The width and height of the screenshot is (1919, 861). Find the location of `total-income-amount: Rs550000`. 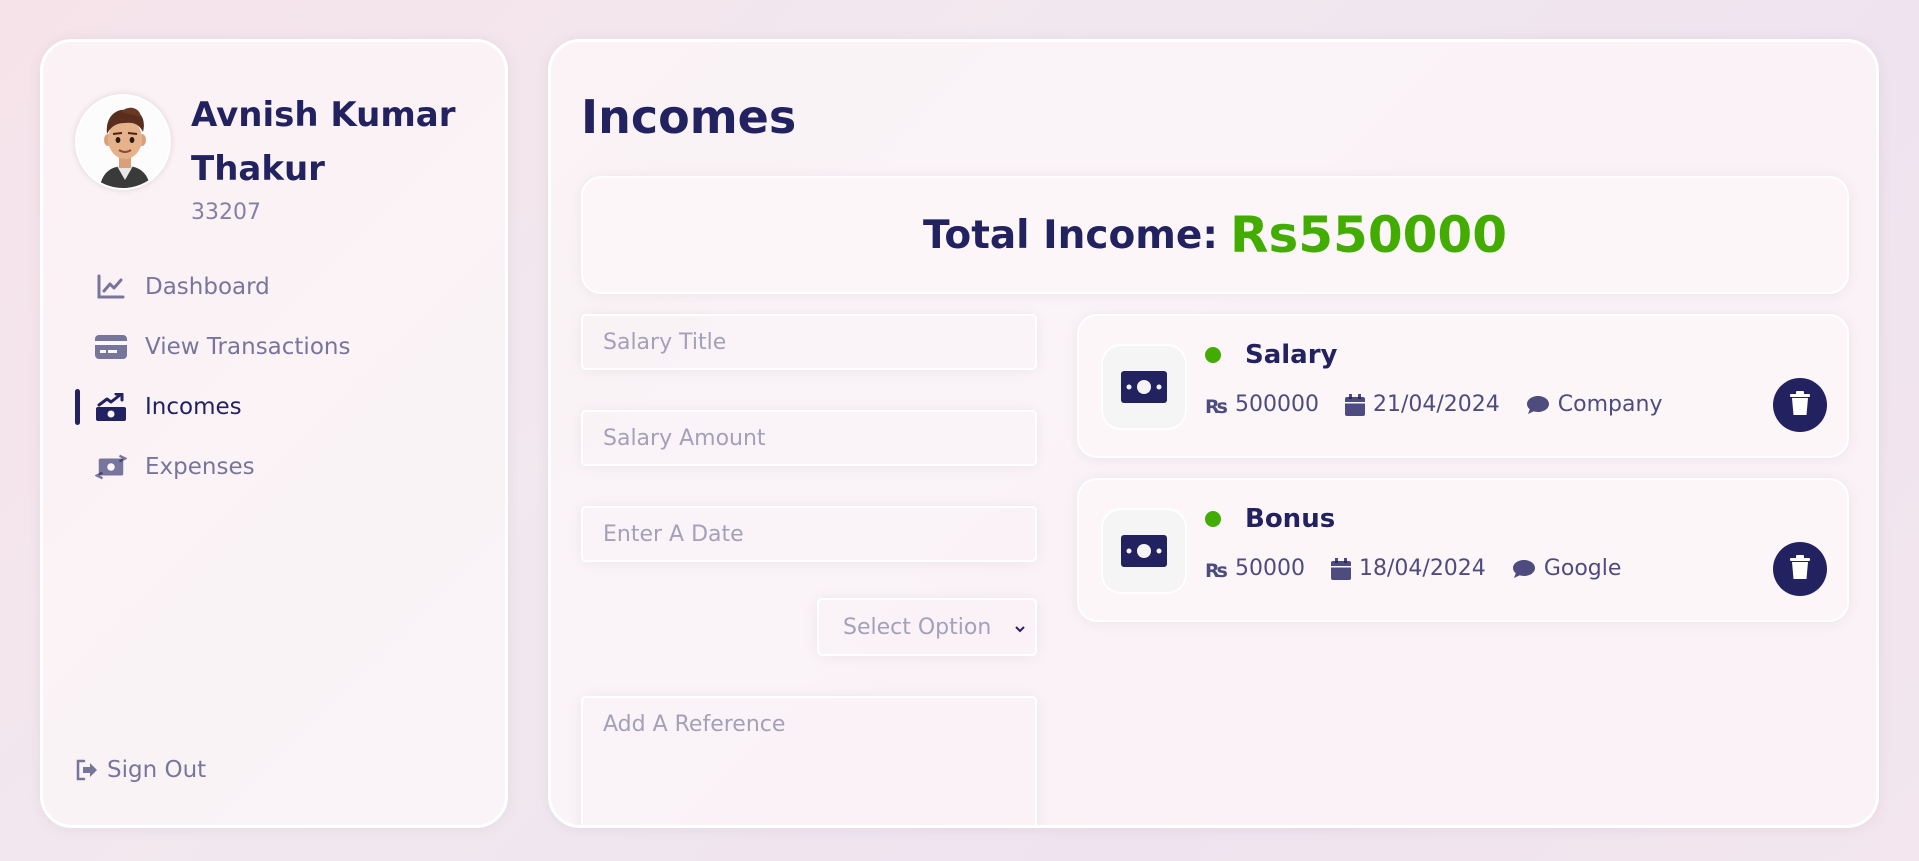

total-income-amount: Rs550000 is located at coordinates (1368, 235).